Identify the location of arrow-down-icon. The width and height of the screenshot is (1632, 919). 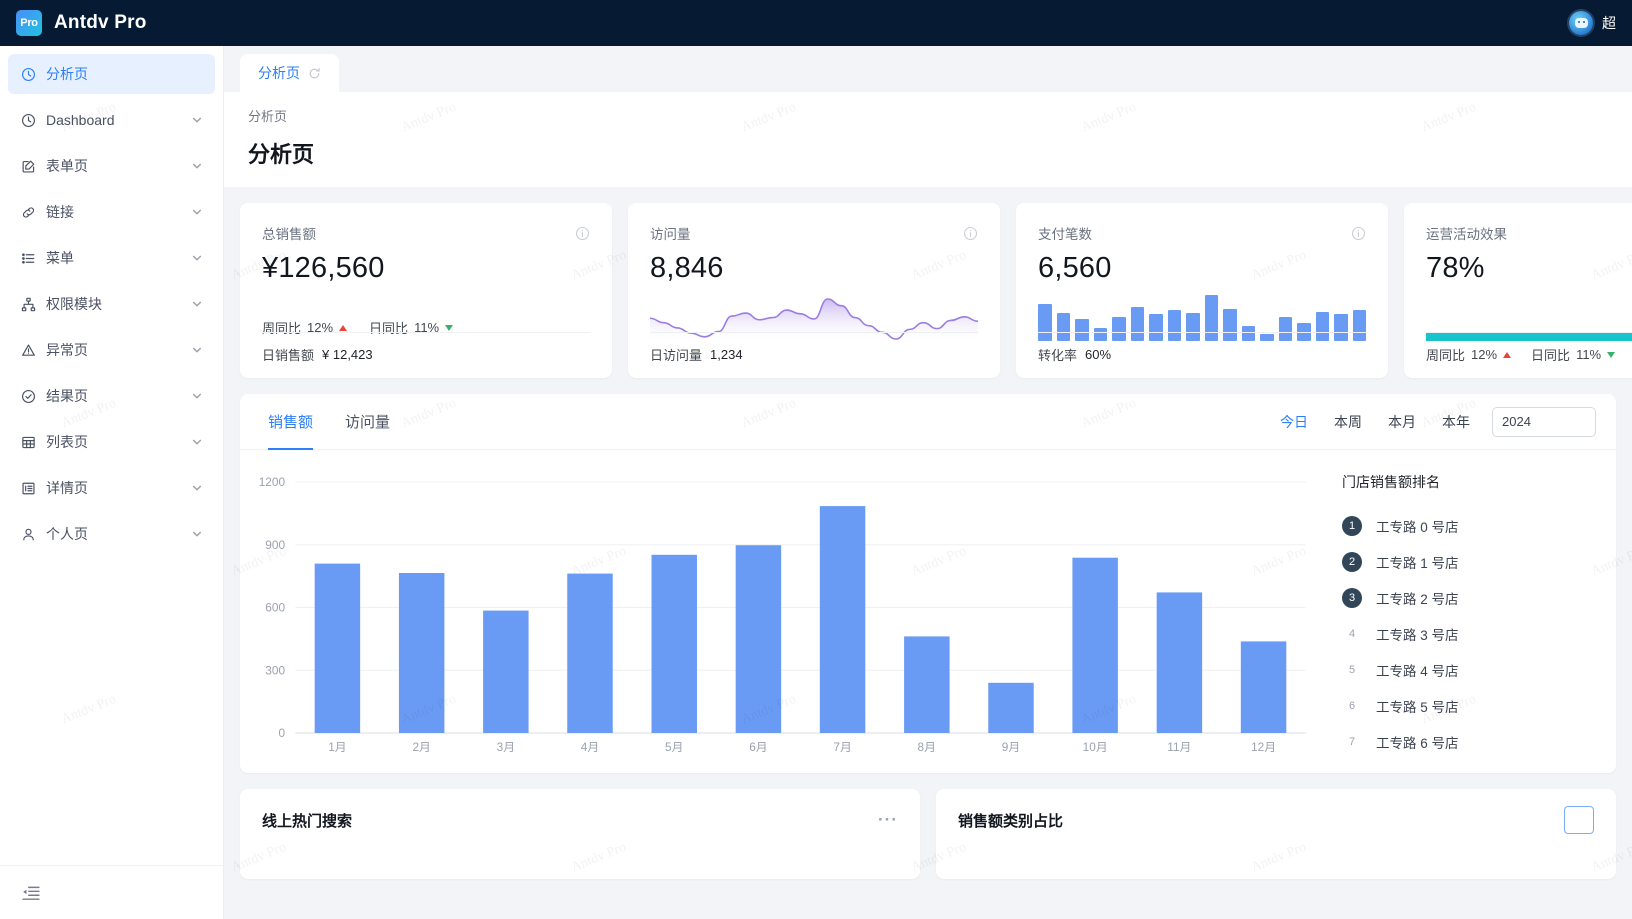
(1611, 354).